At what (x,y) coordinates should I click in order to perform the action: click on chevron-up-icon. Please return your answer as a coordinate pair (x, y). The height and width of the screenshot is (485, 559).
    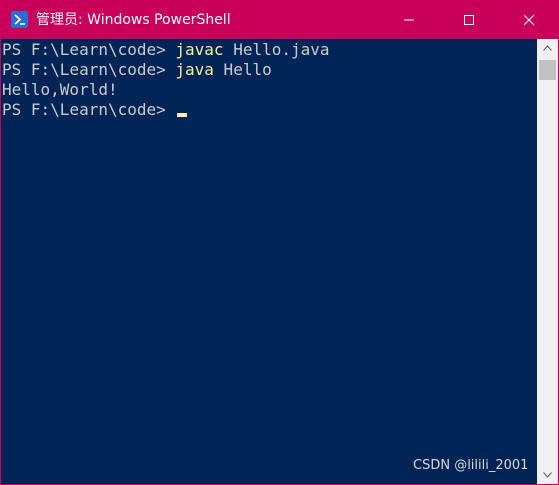
    Looking at the image, I should click on (547, 48).